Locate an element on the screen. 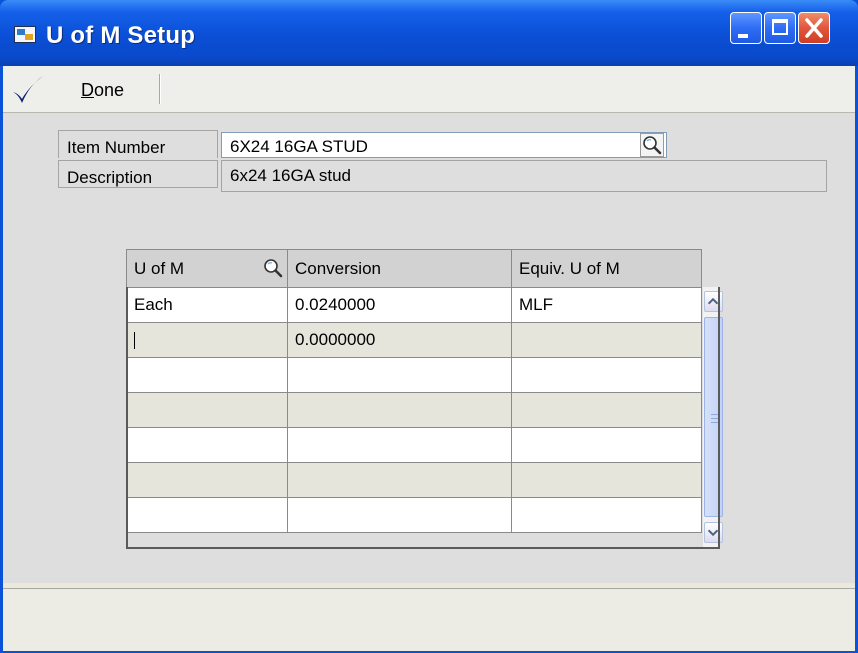  column-header-uofm-label: U of M is located at coordinates (159, 268).